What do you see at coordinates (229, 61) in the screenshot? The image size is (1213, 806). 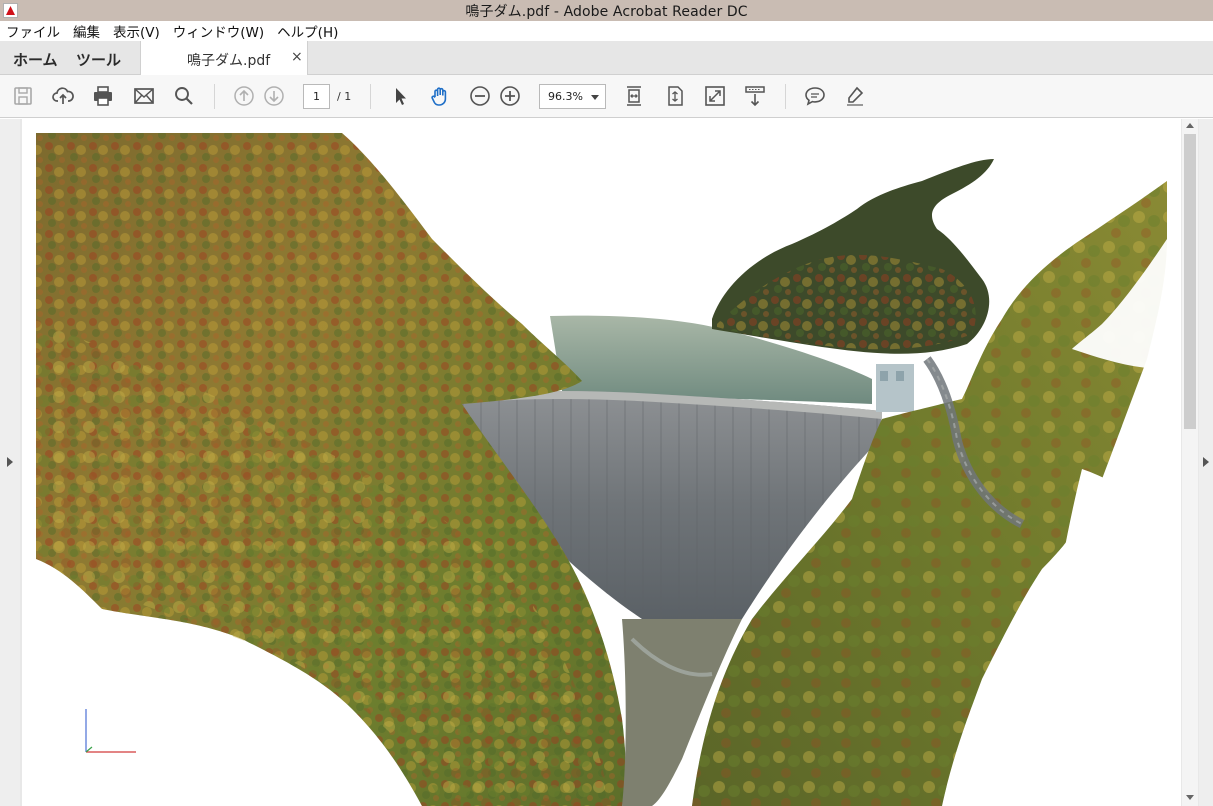 I see `document-tab-label: 鳴子ダム.pdf` at bounding box center [229, 61].